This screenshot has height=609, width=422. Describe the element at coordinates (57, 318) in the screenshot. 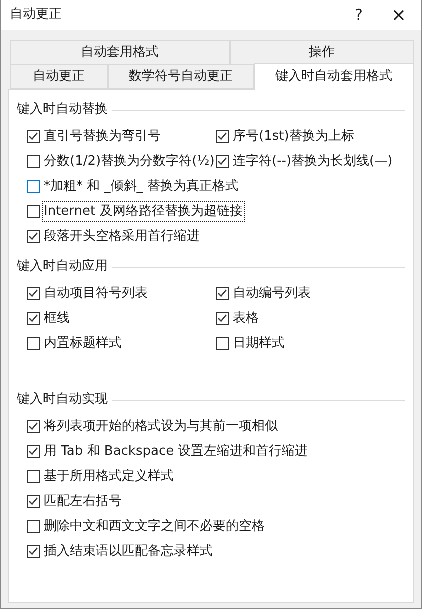

I see `checkbox-label: 框线` at that location.